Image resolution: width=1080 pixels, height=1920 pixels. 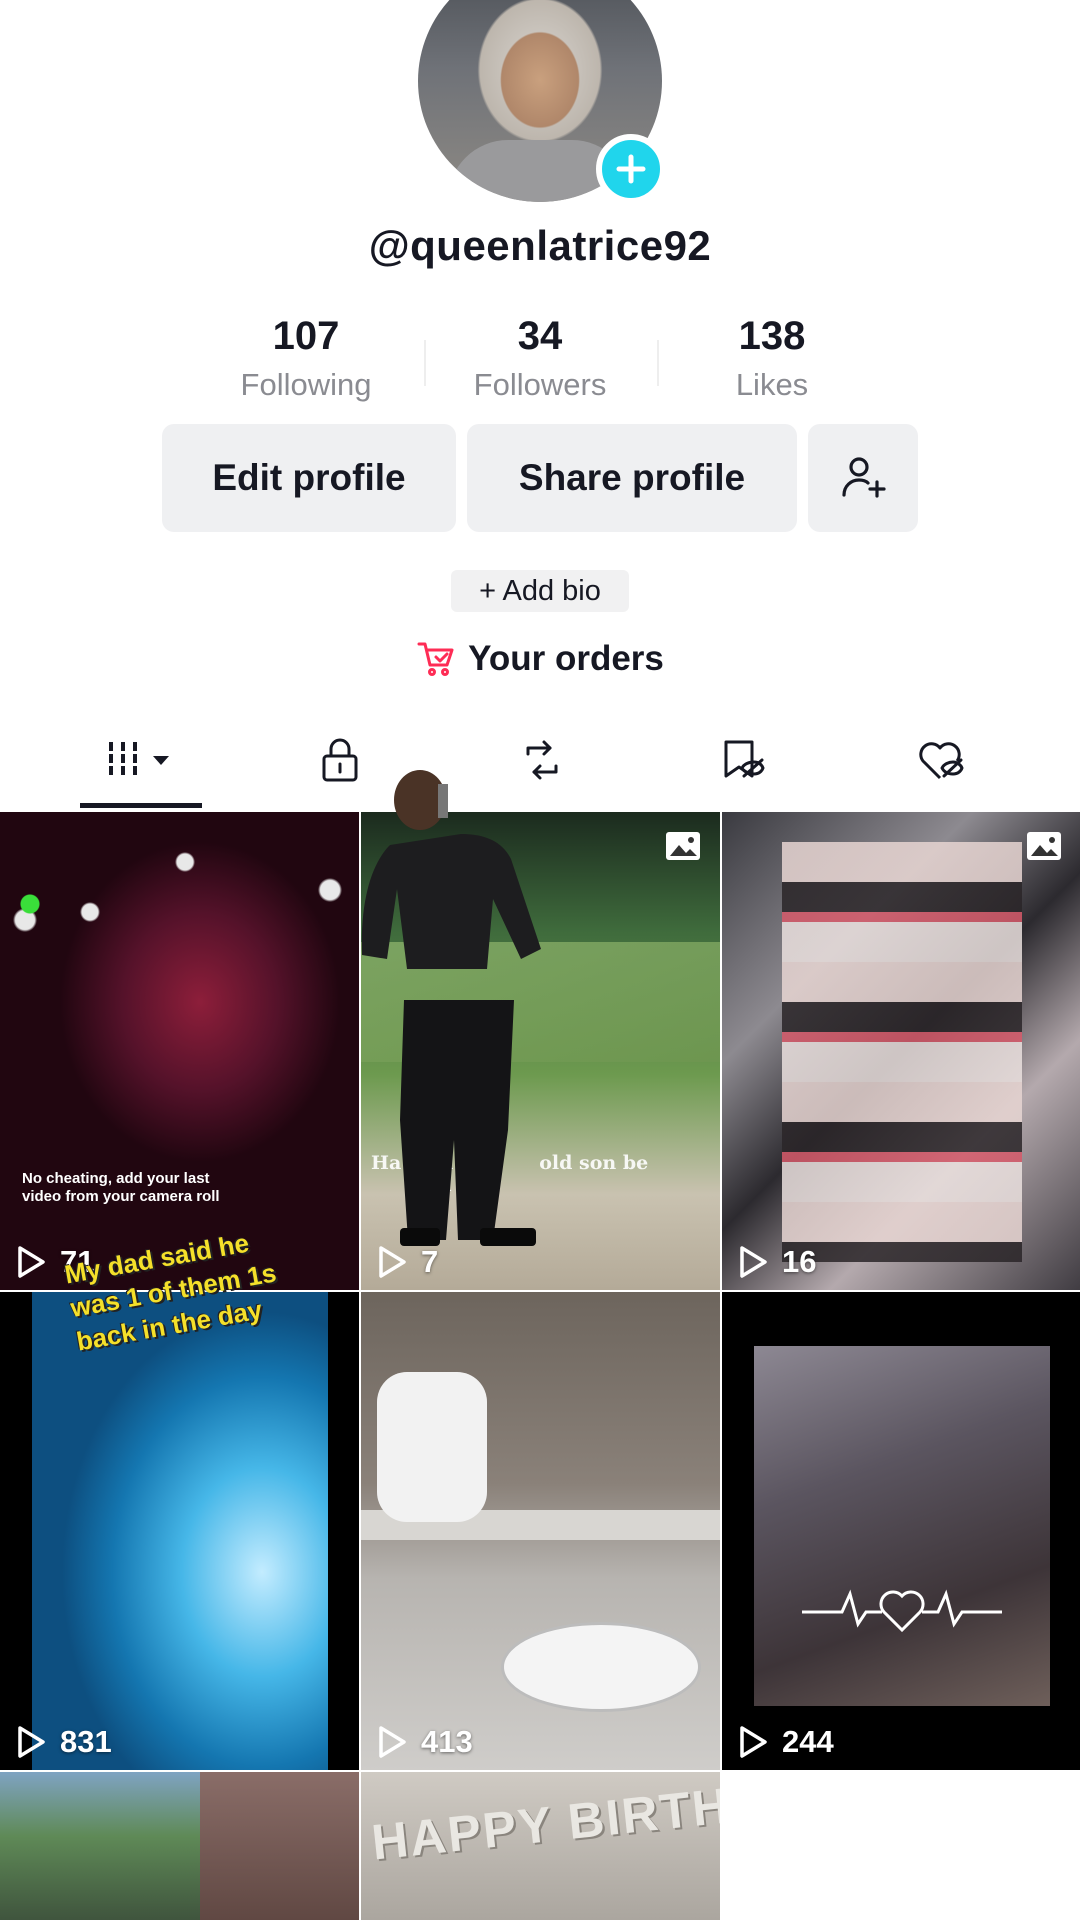 What do you see at coordinates (451, 1008) in the screenshot?
I see `overlay-sticker-figure` at bounding box center [451, 1008].